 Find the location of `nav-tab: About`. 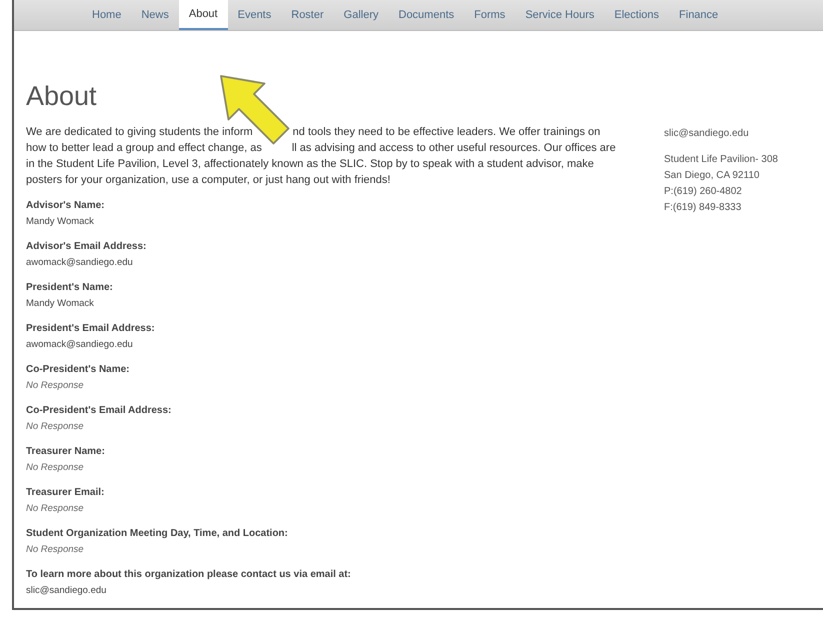

nav-tab: About is located at coordinates (203, 15).